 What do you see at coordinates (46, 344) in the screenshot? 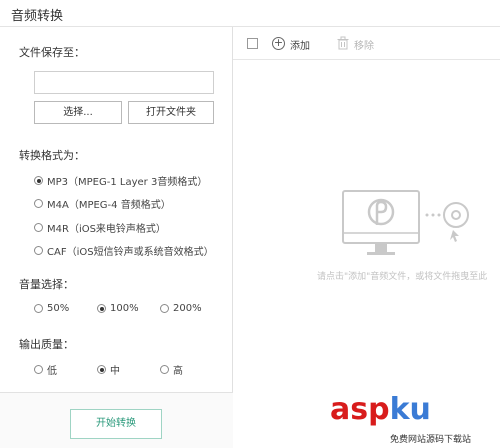
I see `quality-label: 输出质量：` at bounding box center [46, 344].